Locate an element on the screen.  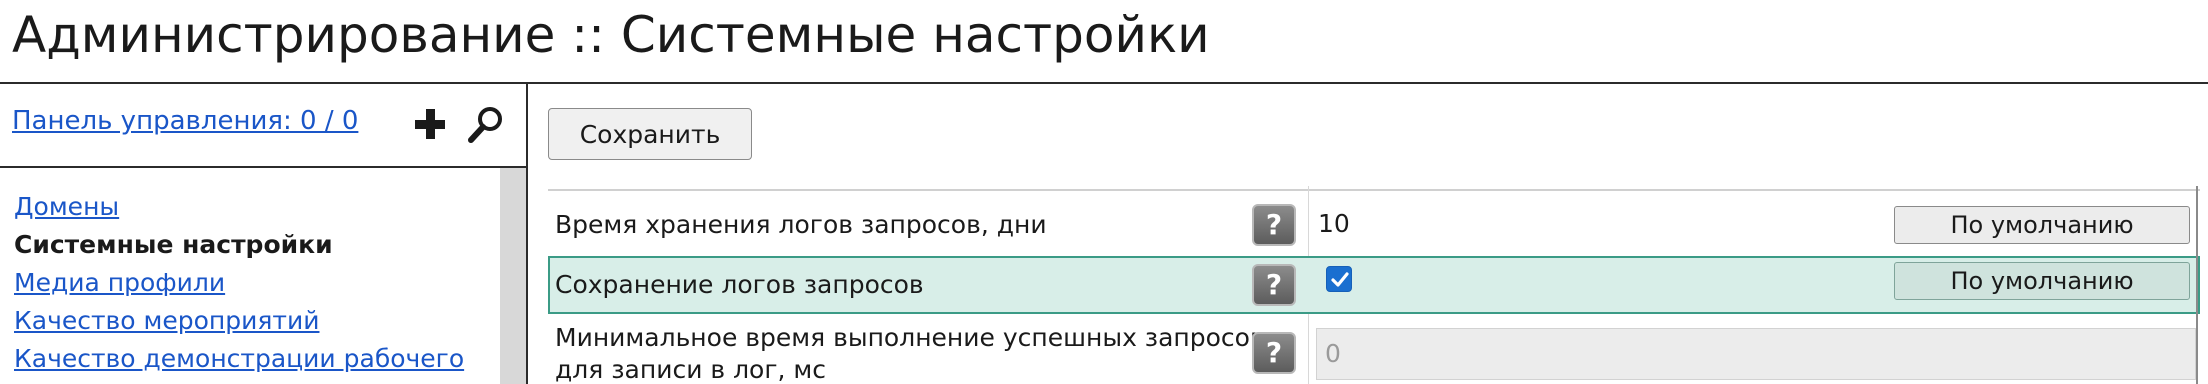
search-icon is located at coordinates (486, 124).